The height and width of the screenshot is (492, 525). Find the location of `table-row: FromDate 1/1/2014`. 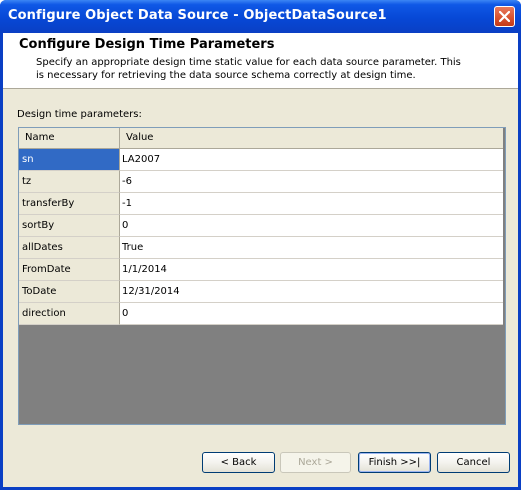

table-row: FromDate 1/1/2014 is located at coordinates (261, 270).